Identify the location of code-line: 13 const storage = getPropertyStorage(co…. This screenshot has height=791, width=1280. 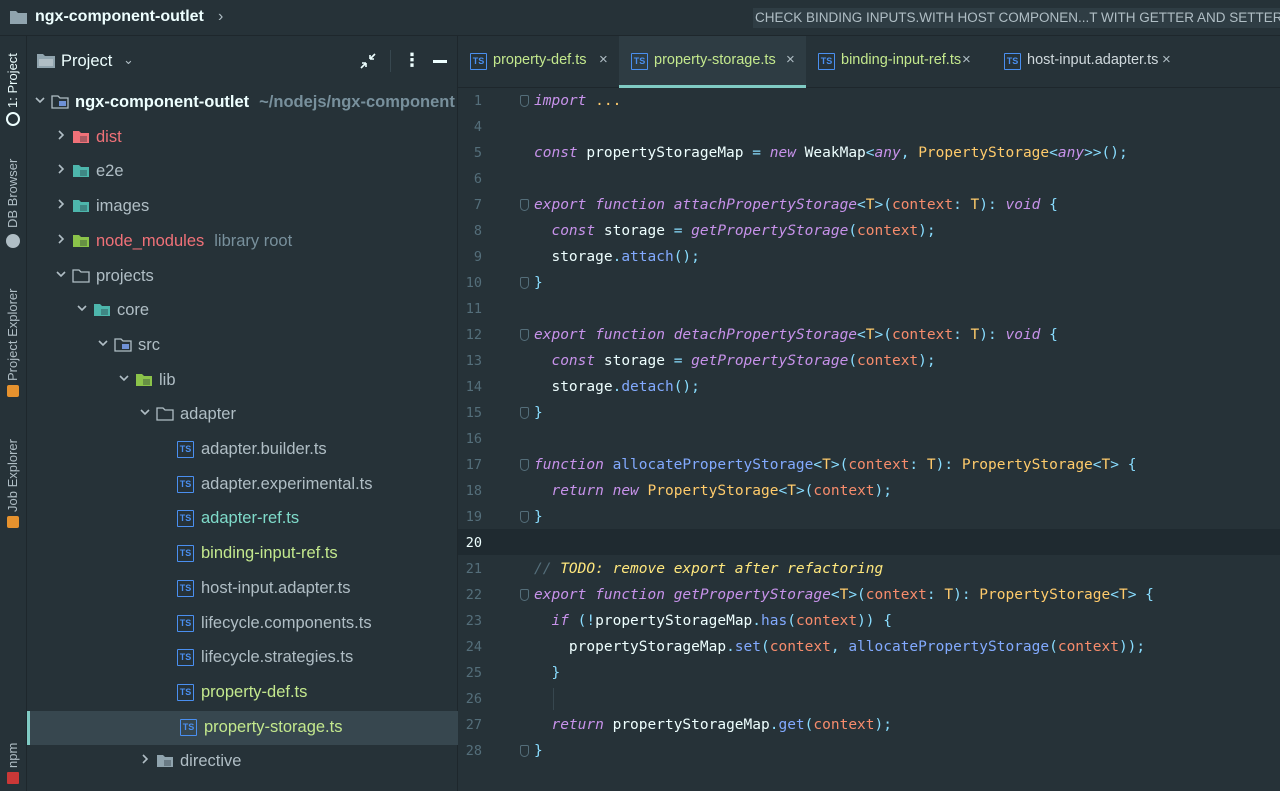
(869, 361).